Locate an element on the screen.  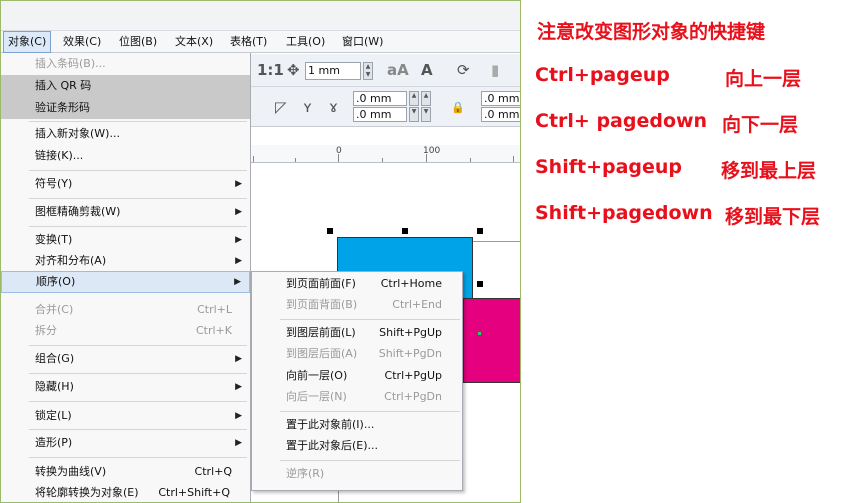
menu-item-order: 顺序(O) ▶ is located at coordinates (125, 282).